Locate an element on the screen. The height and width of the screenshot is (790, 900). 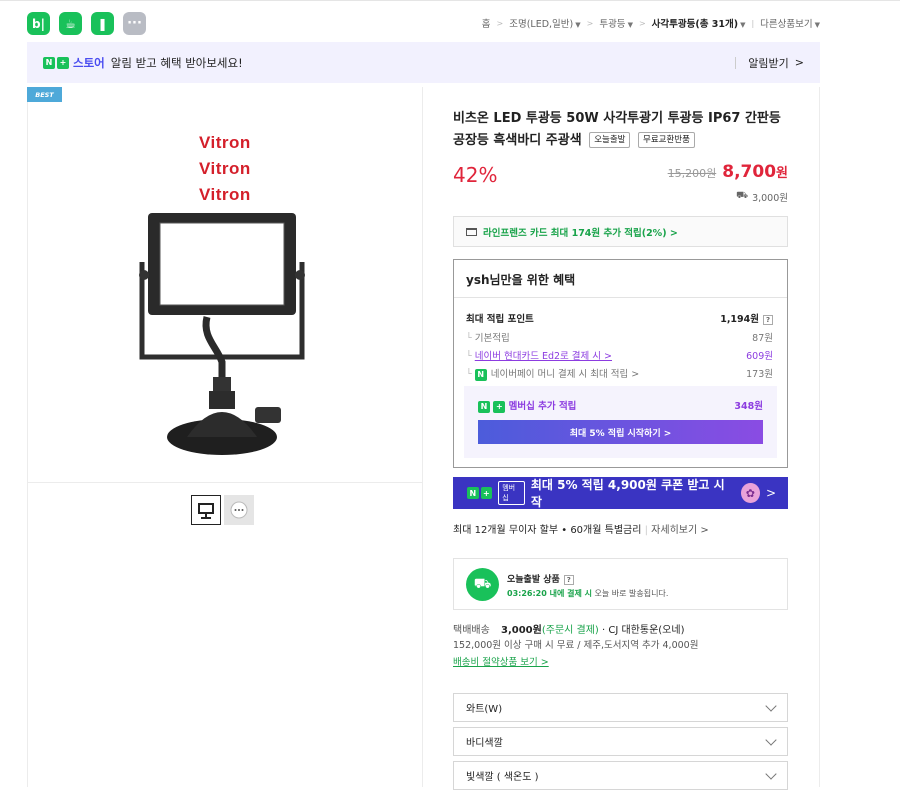
installment-details-link: 자세히보기 > is located at coordinates (680, 530).